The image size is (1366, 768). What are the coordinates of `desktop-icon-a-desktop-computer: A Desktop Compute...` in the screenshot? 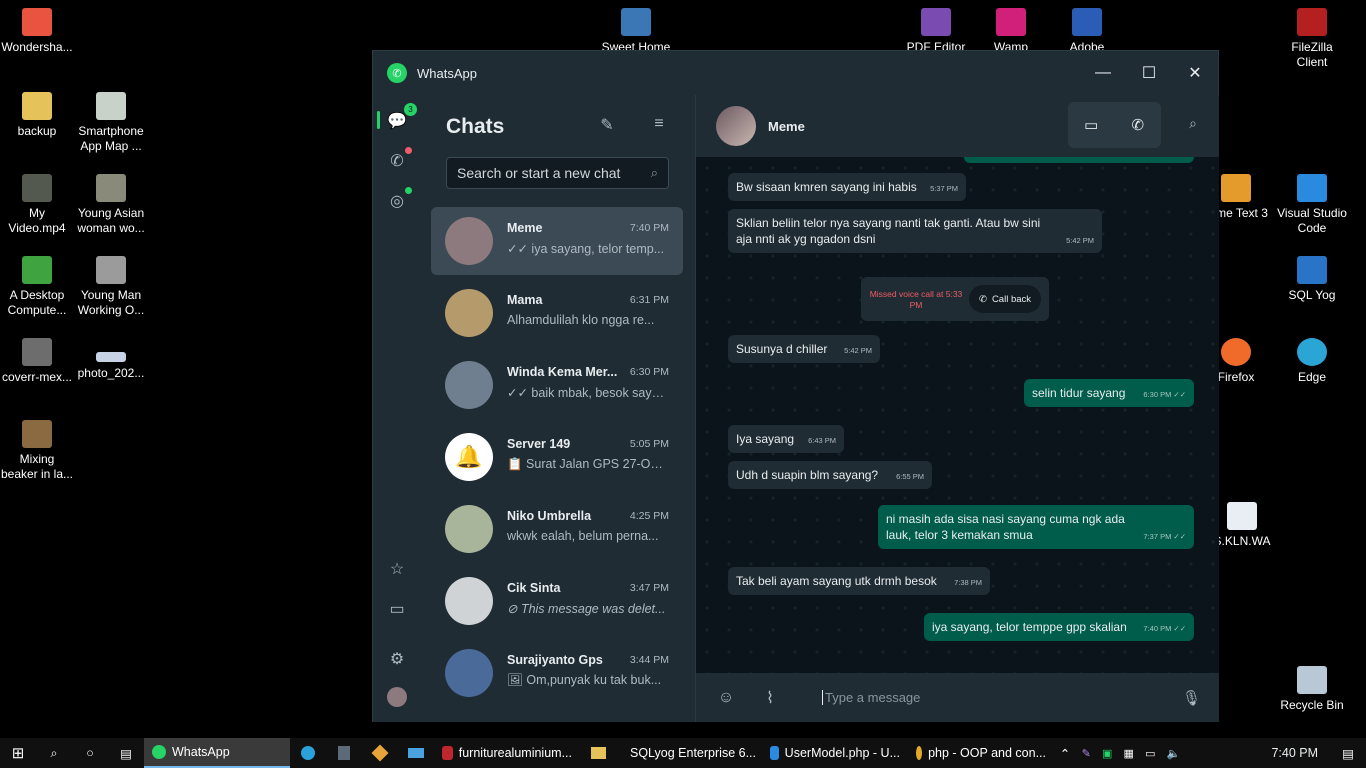 It's located at (37, 284).